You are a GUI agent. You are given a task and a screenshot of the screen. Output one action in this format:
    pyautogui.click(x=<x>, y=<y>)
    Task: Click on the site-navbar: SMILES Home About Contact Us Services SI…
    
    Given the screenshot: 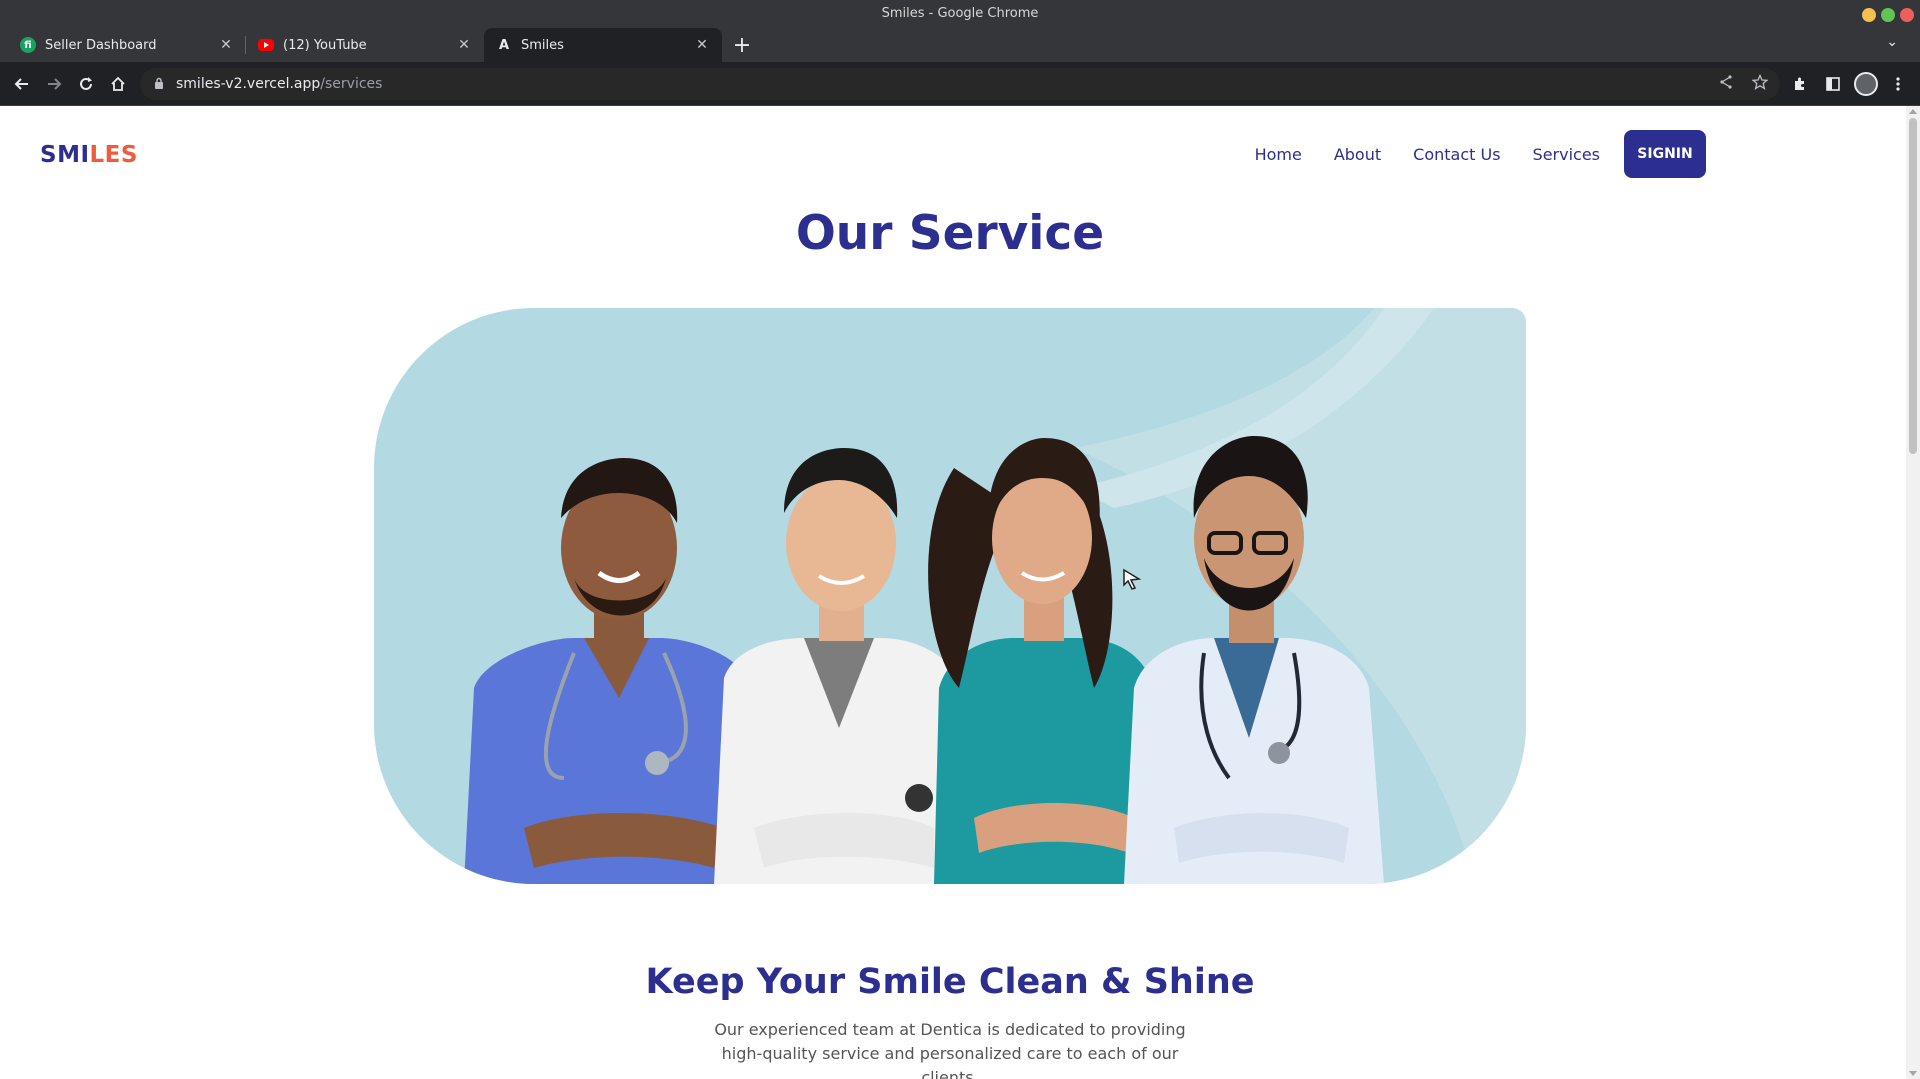 What is the action you would take?
    pyautogui.click(x=953, y=155)
    